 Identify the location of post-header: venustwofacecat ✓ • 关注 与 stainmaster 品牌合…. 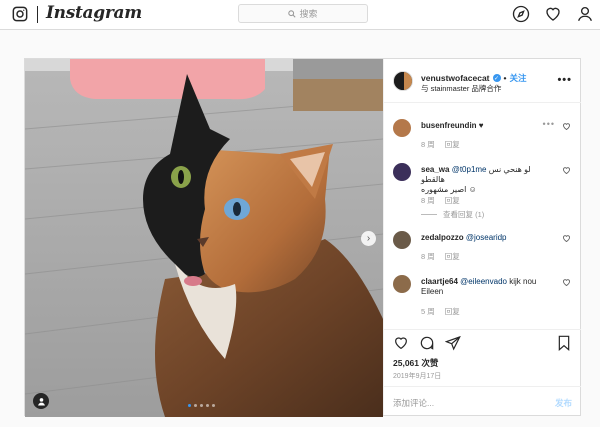
(482, 81).